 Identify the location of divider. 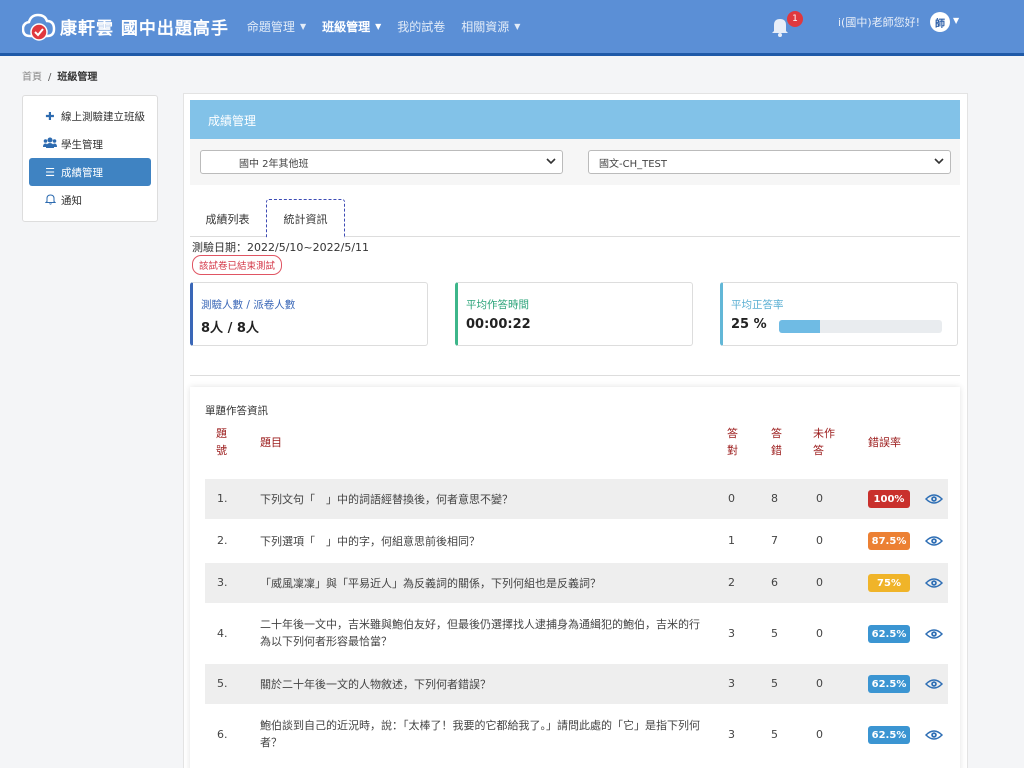
(575, 375).